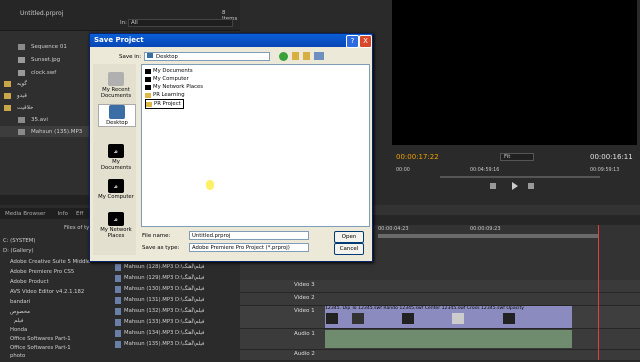  Describe the element at coordinates (169, 71) in the screenshot. I see `list-item: My Documents` at that location.